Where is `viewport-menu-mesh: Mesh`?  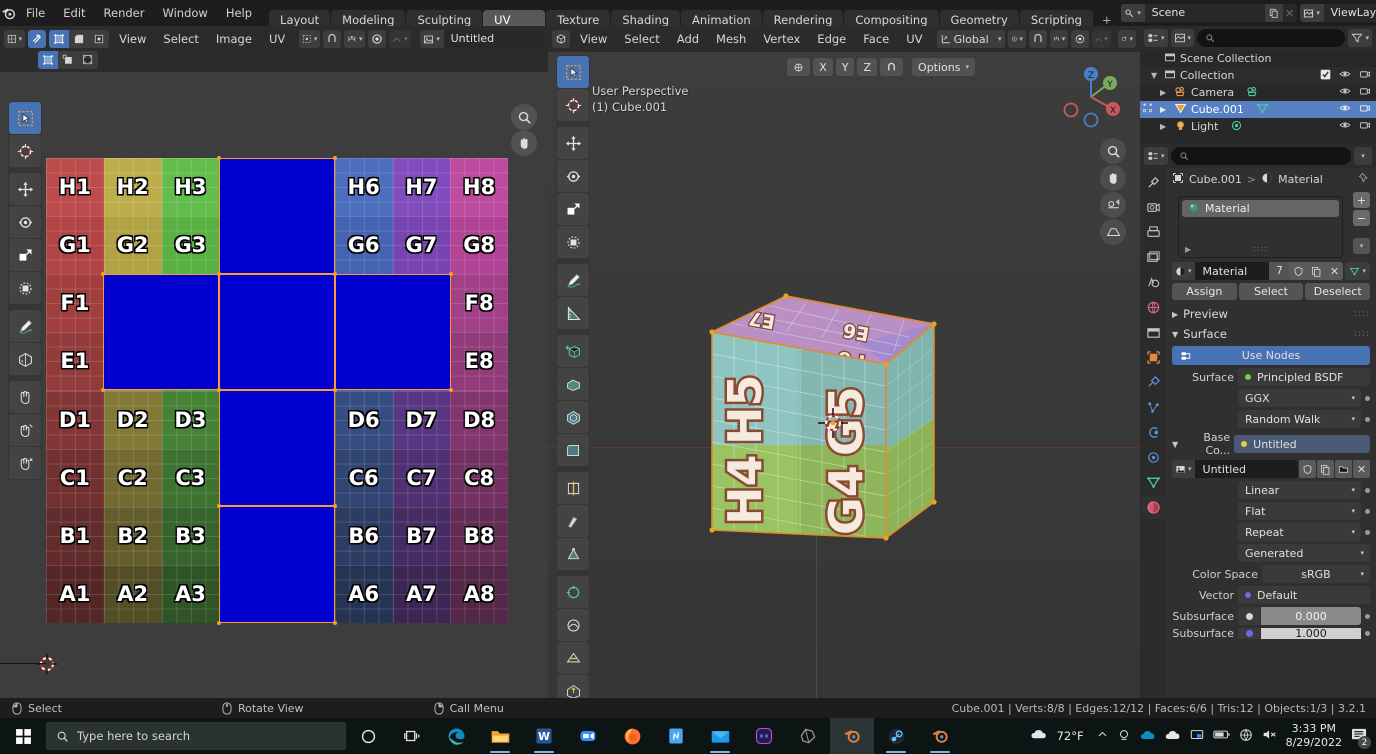
viewport-menu-mesh: Mesh is located at coordinates (731, 39).